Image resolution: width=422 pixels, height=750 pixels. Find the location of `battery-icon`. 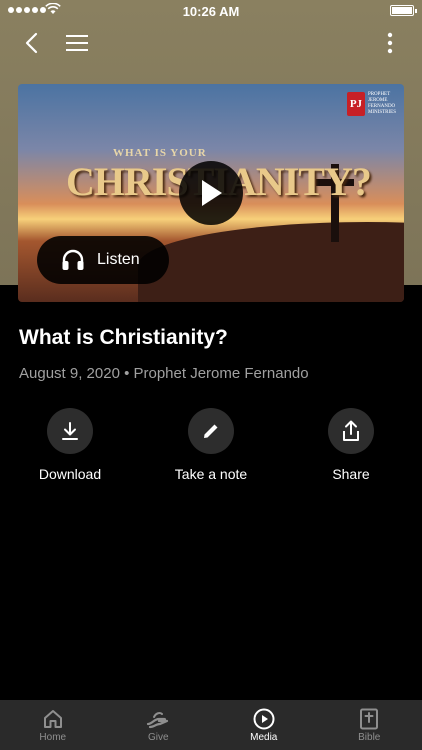

battery-icon is located at coordinates (403, 10).